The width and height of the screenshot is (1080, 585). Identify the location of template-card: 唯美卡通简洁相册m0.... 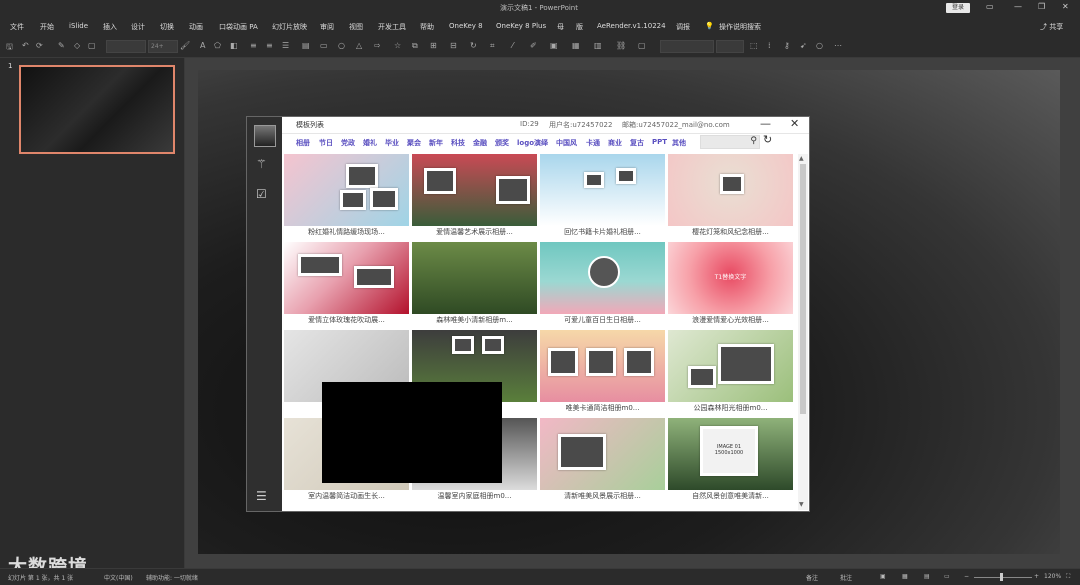
(602, 372).